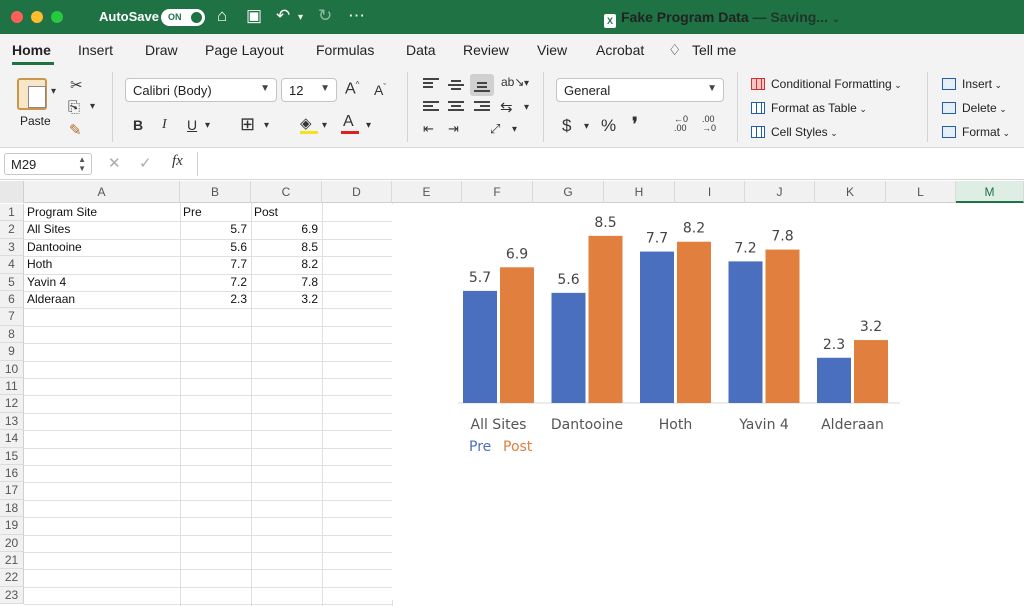  I want to click on increase-font-size-icon: A^, so click(352, 89).